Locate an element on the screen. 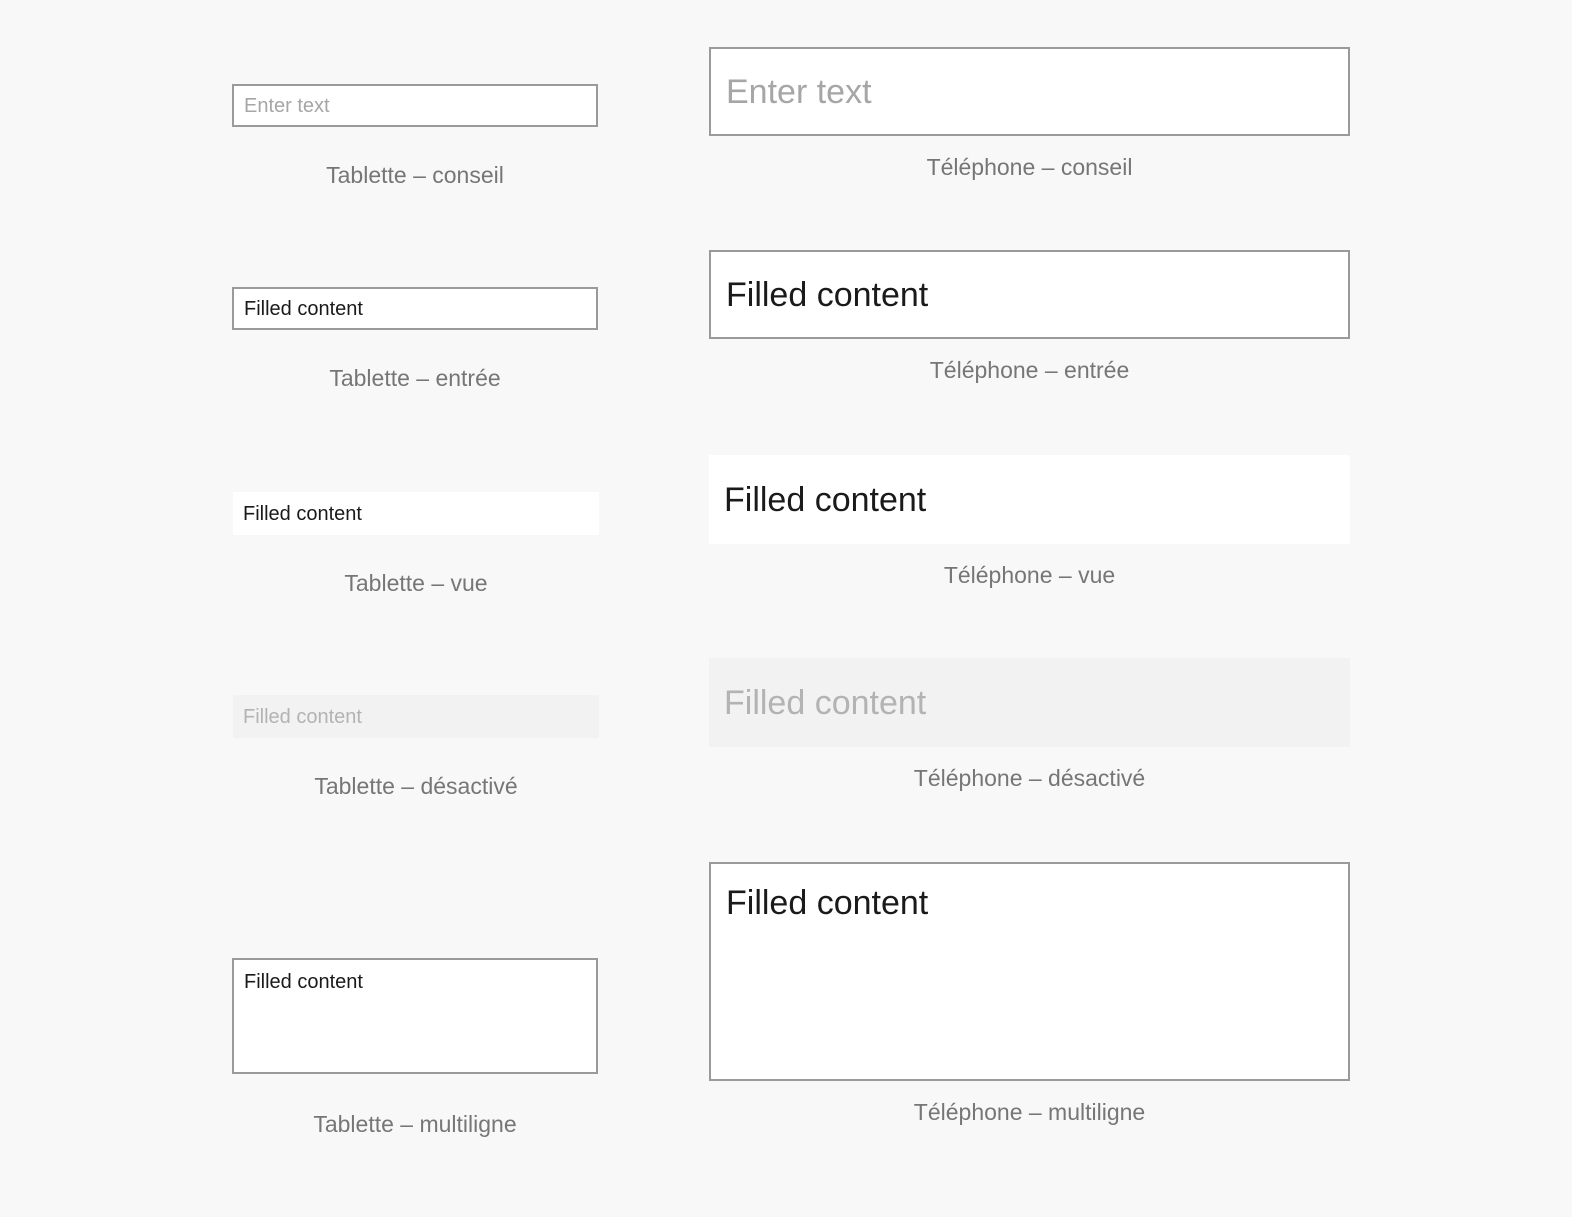 This screenshot has width=1572, height=1217. phone-view-textfield: Filled content is located at coordinates (1029, 499).